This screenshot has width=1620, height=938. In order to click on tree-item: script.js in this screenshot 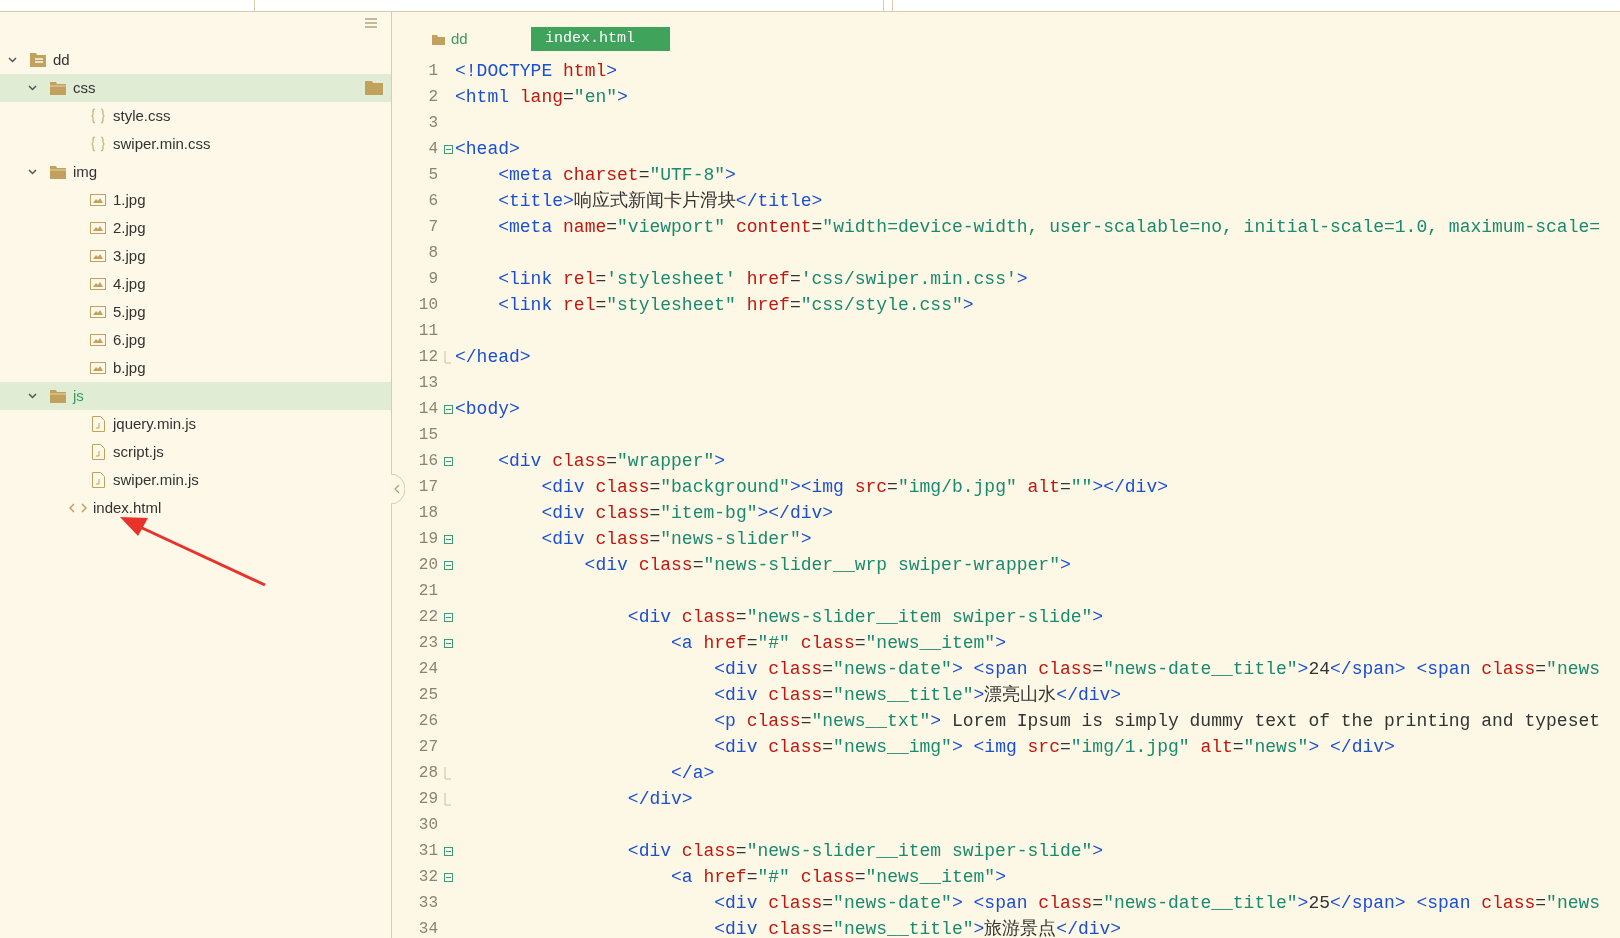, I will do `click(195, 452)`.